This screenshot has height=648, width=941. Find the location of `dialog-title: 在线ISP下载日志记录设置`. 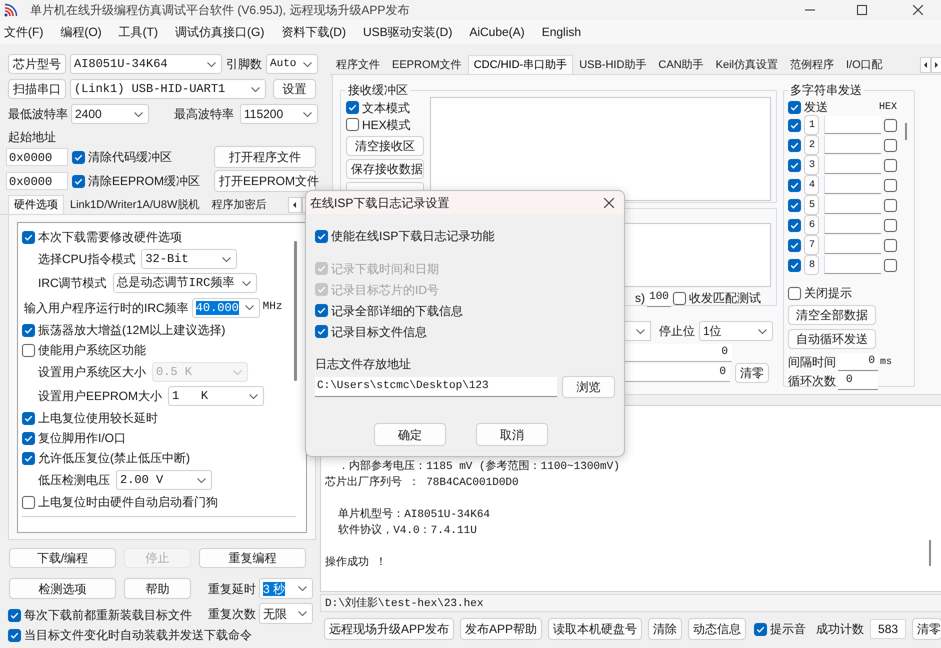

dialog-title: 在线ISP下载日志记录设置 is located at coordinates (380, 203).